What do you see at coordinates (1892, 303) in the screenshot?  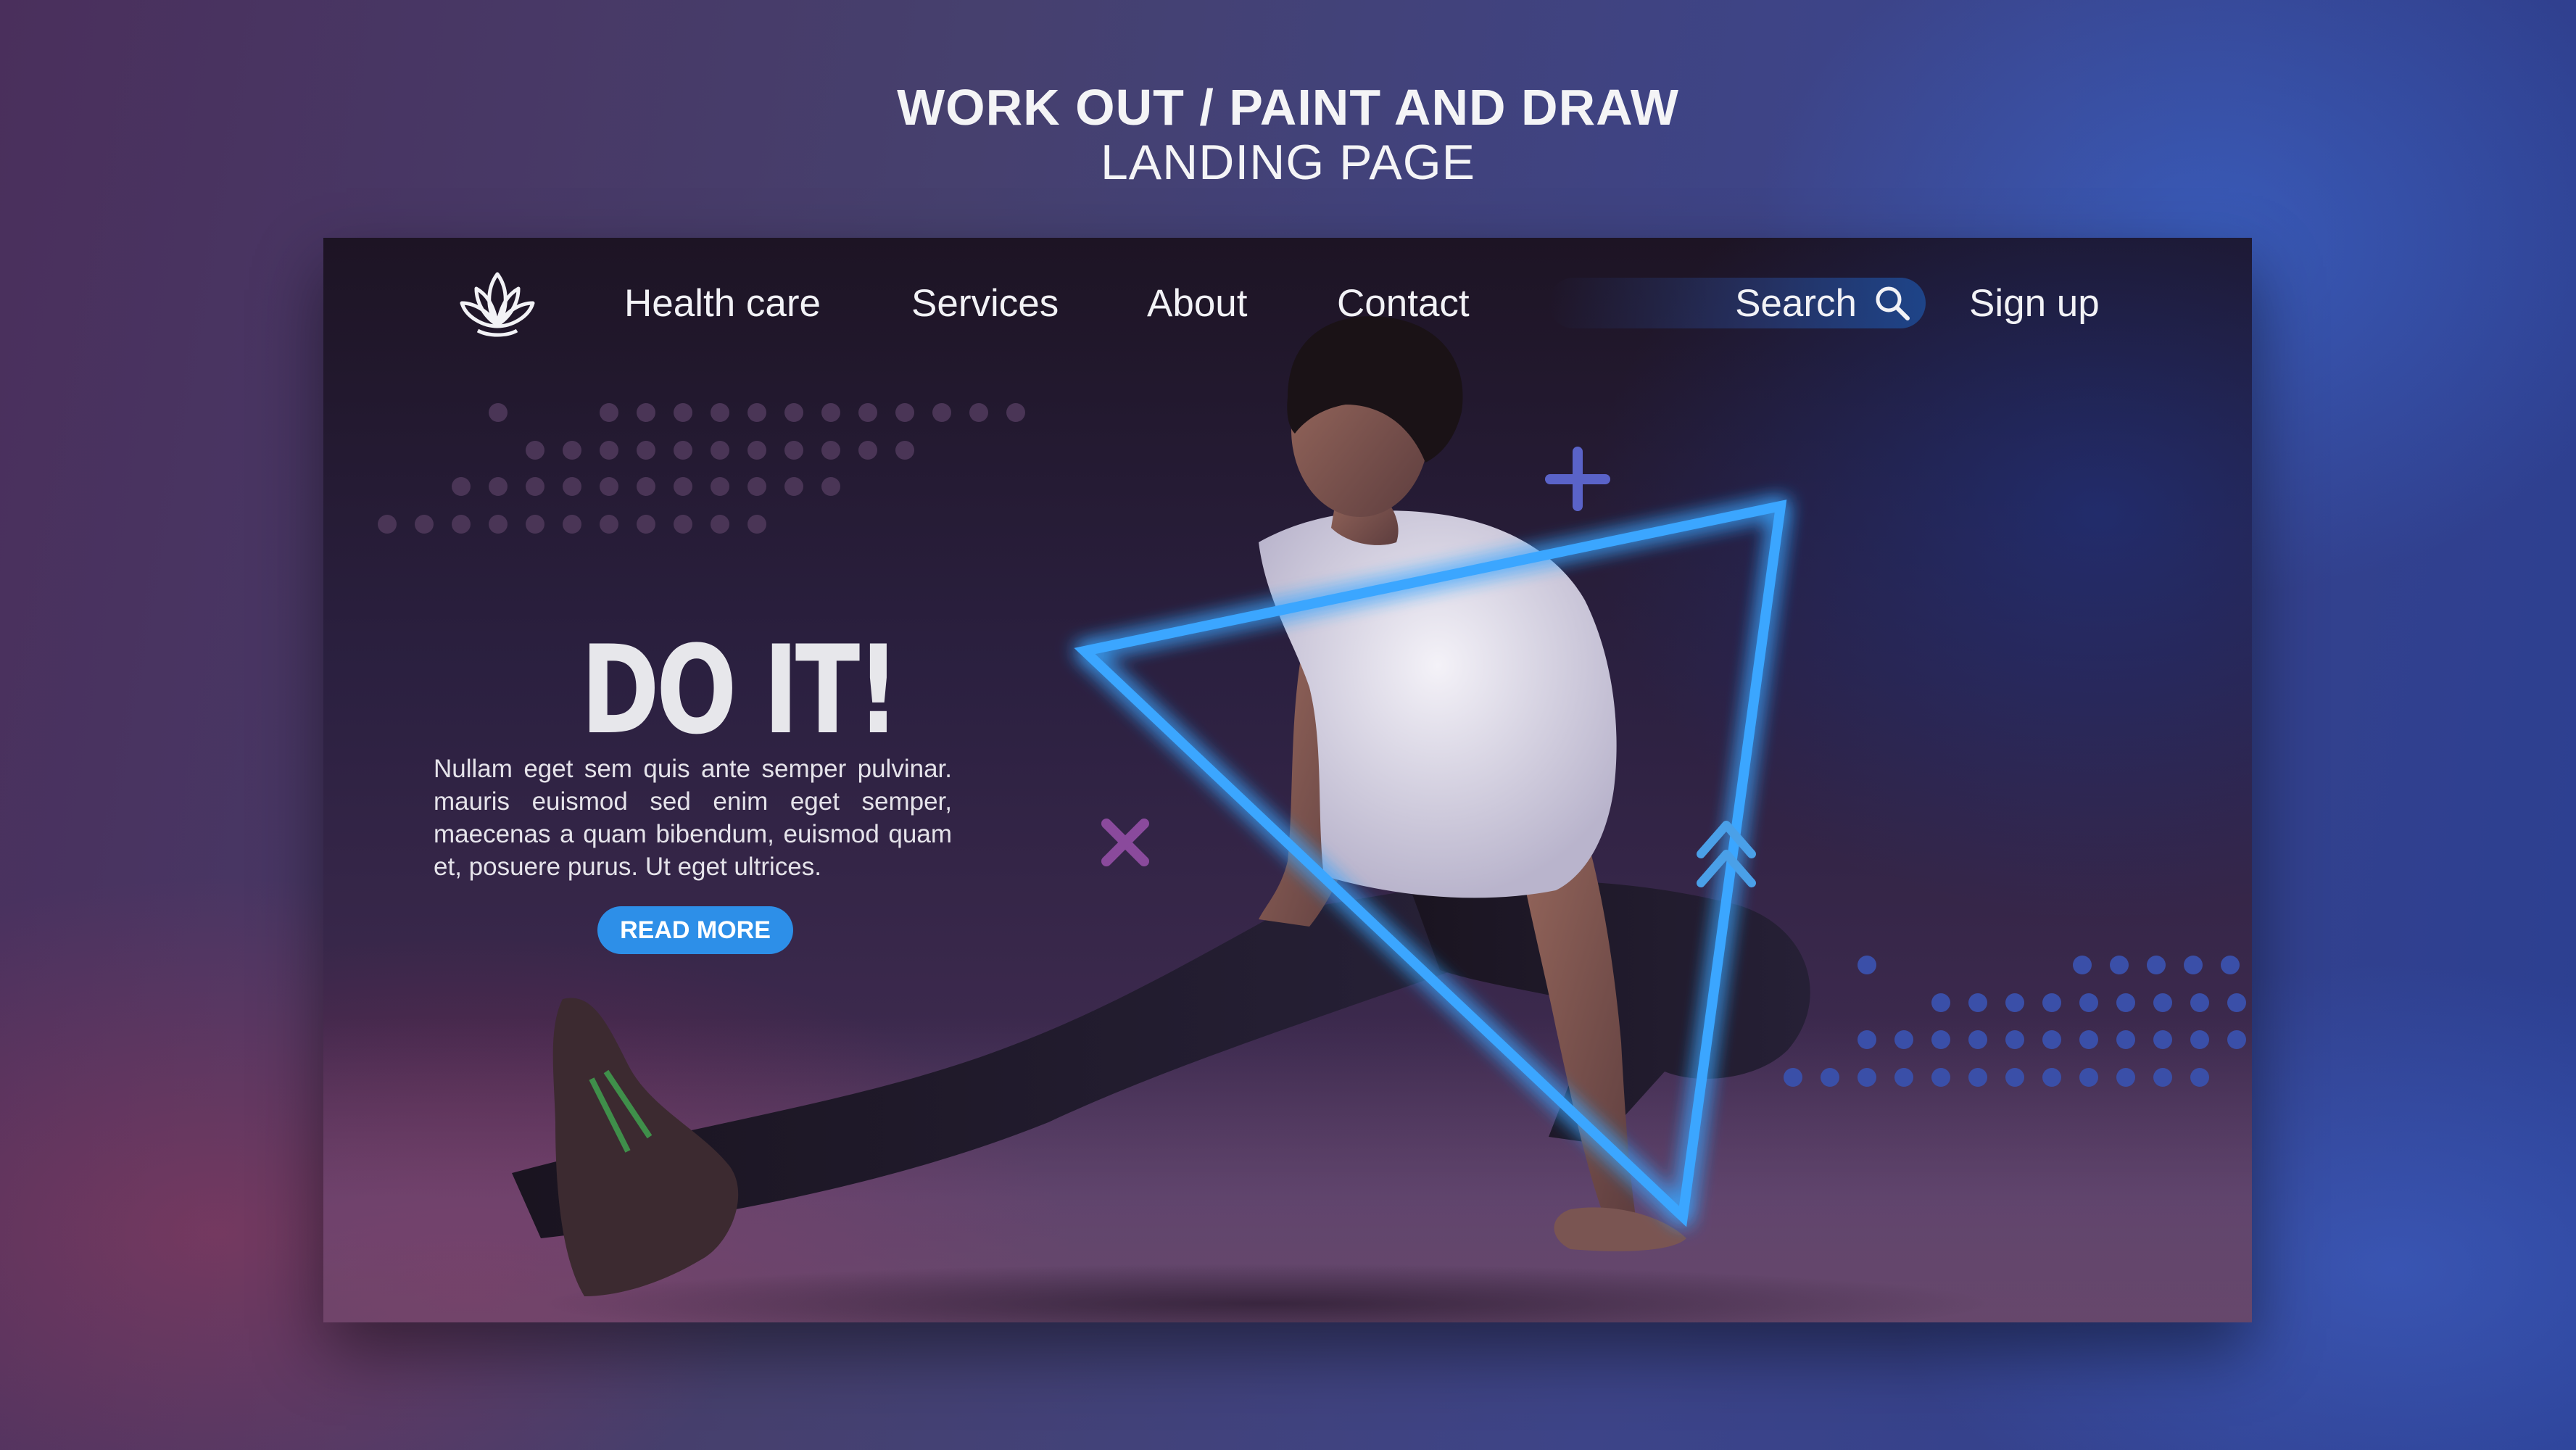 I see `search-icon` at bounding box center [1892, 303].